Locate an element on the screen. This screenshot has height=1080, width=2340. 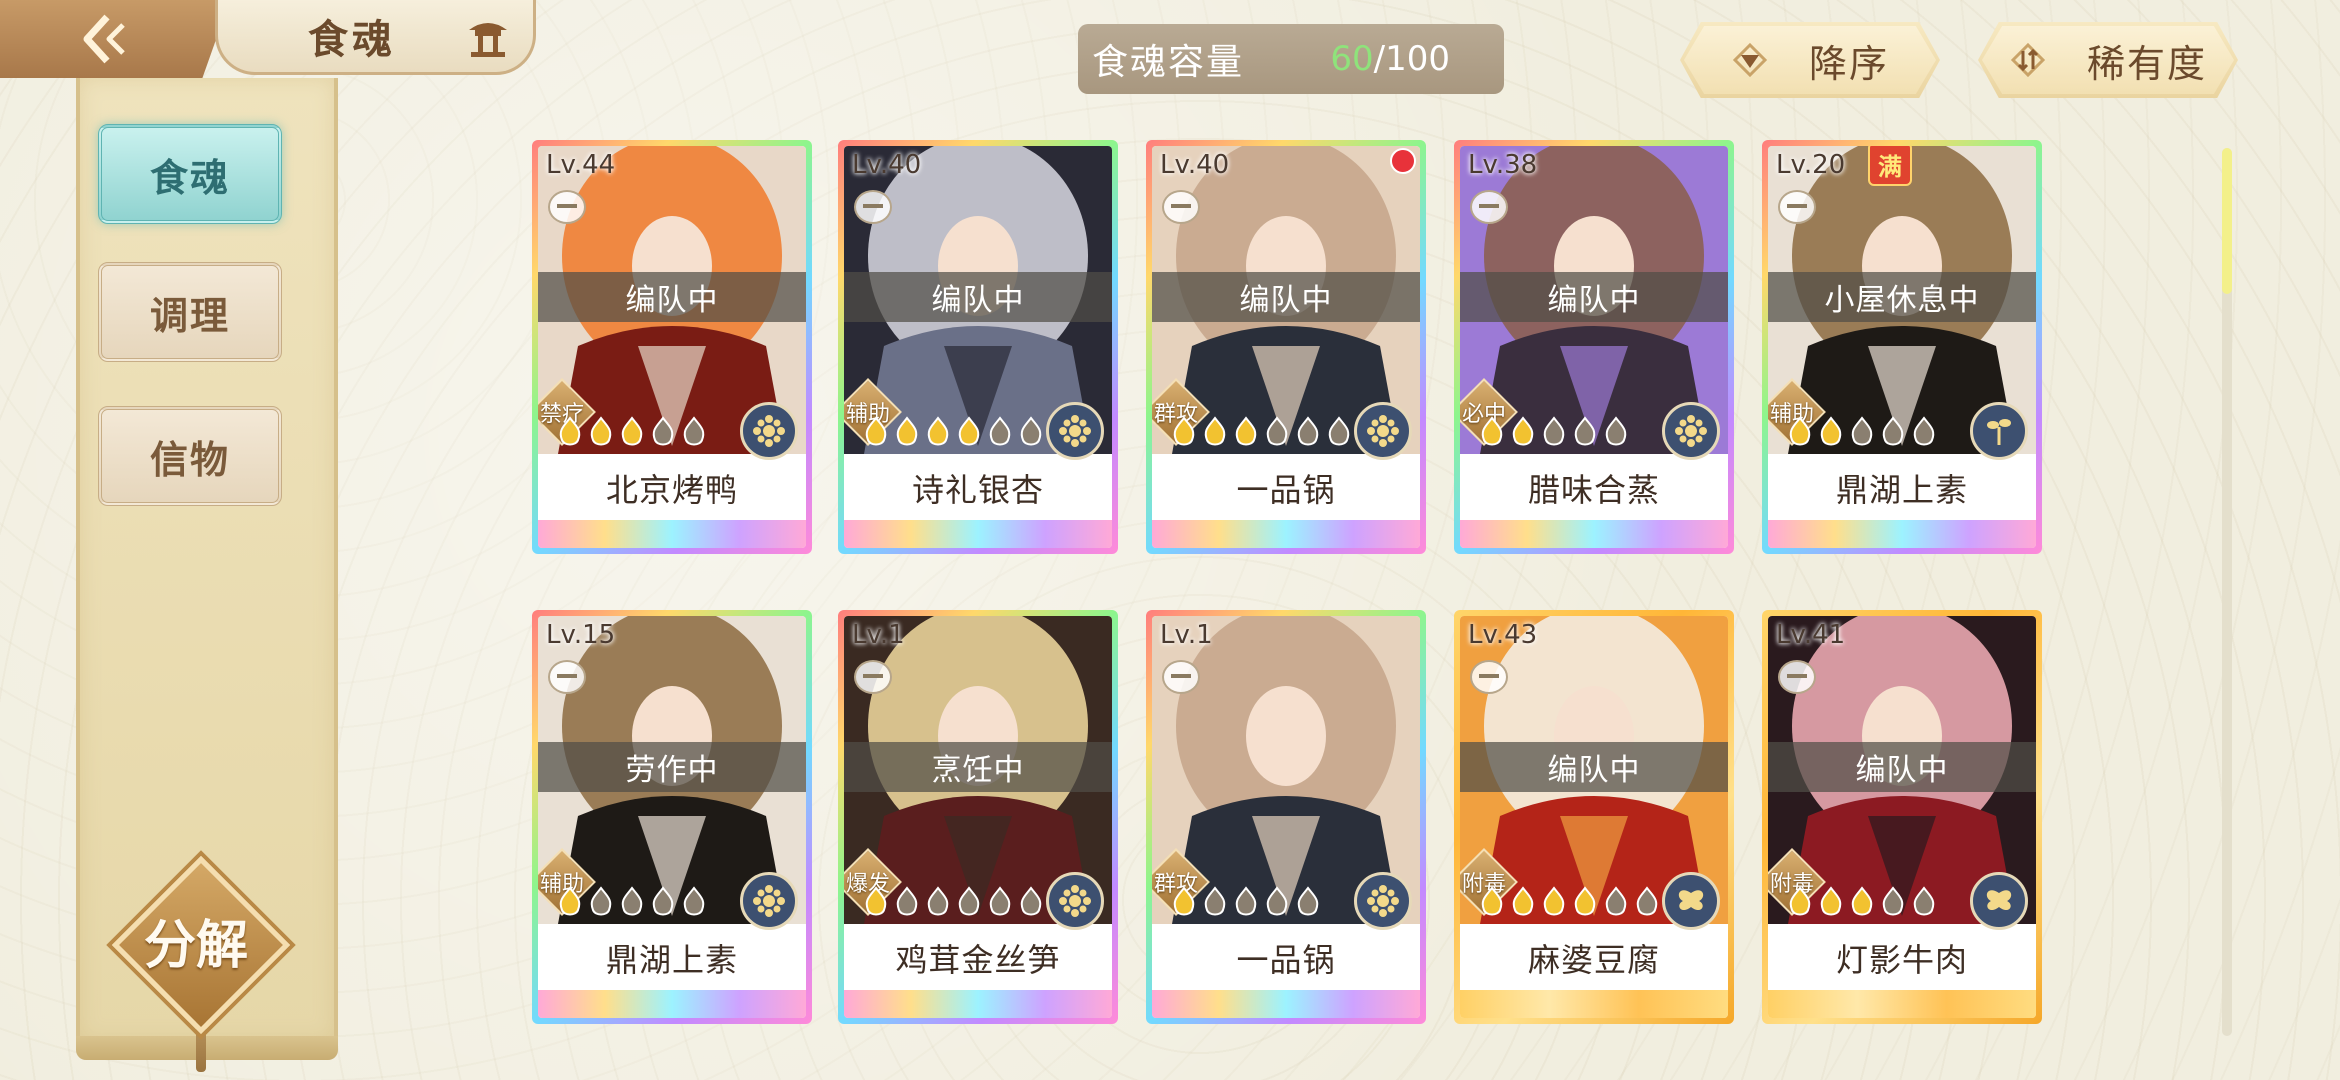
sort-order-button: 降序 is located at coordinates (1810, 60).